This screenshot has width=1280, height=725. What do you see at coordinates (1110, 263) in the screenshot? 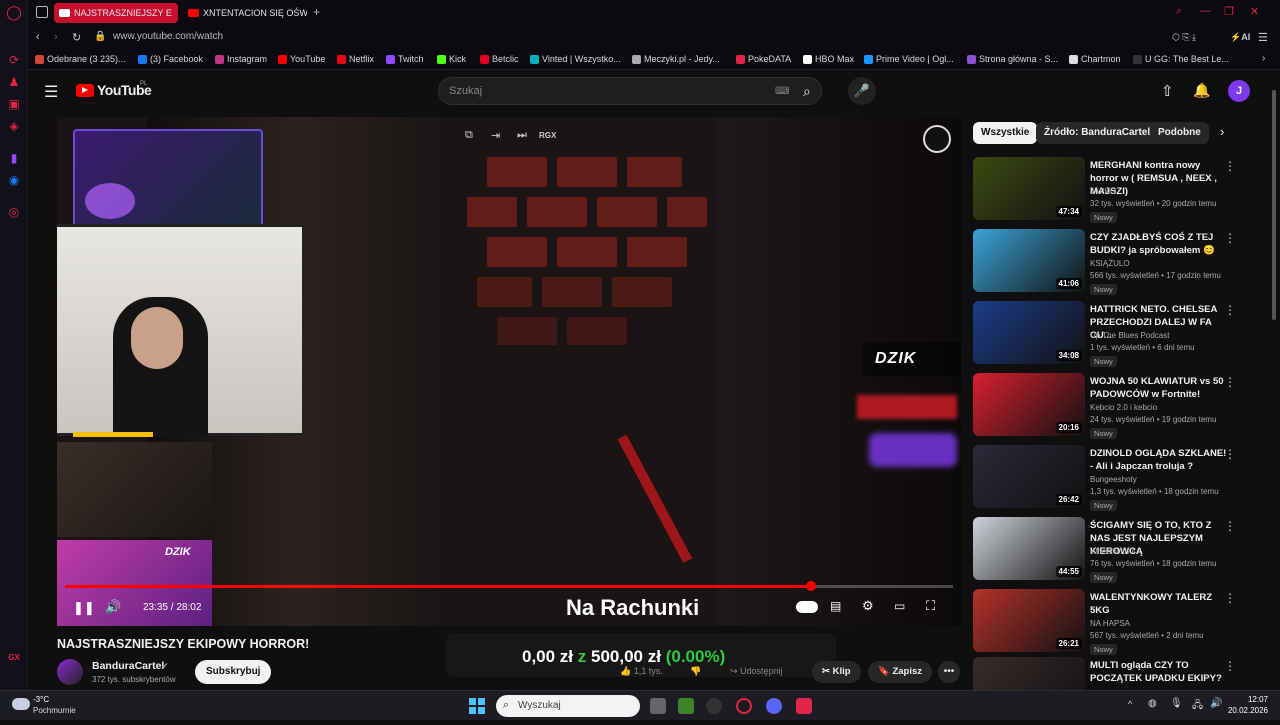
I see `rec-channel: KSIĄŻULO` at bounding box center [1110, 263].